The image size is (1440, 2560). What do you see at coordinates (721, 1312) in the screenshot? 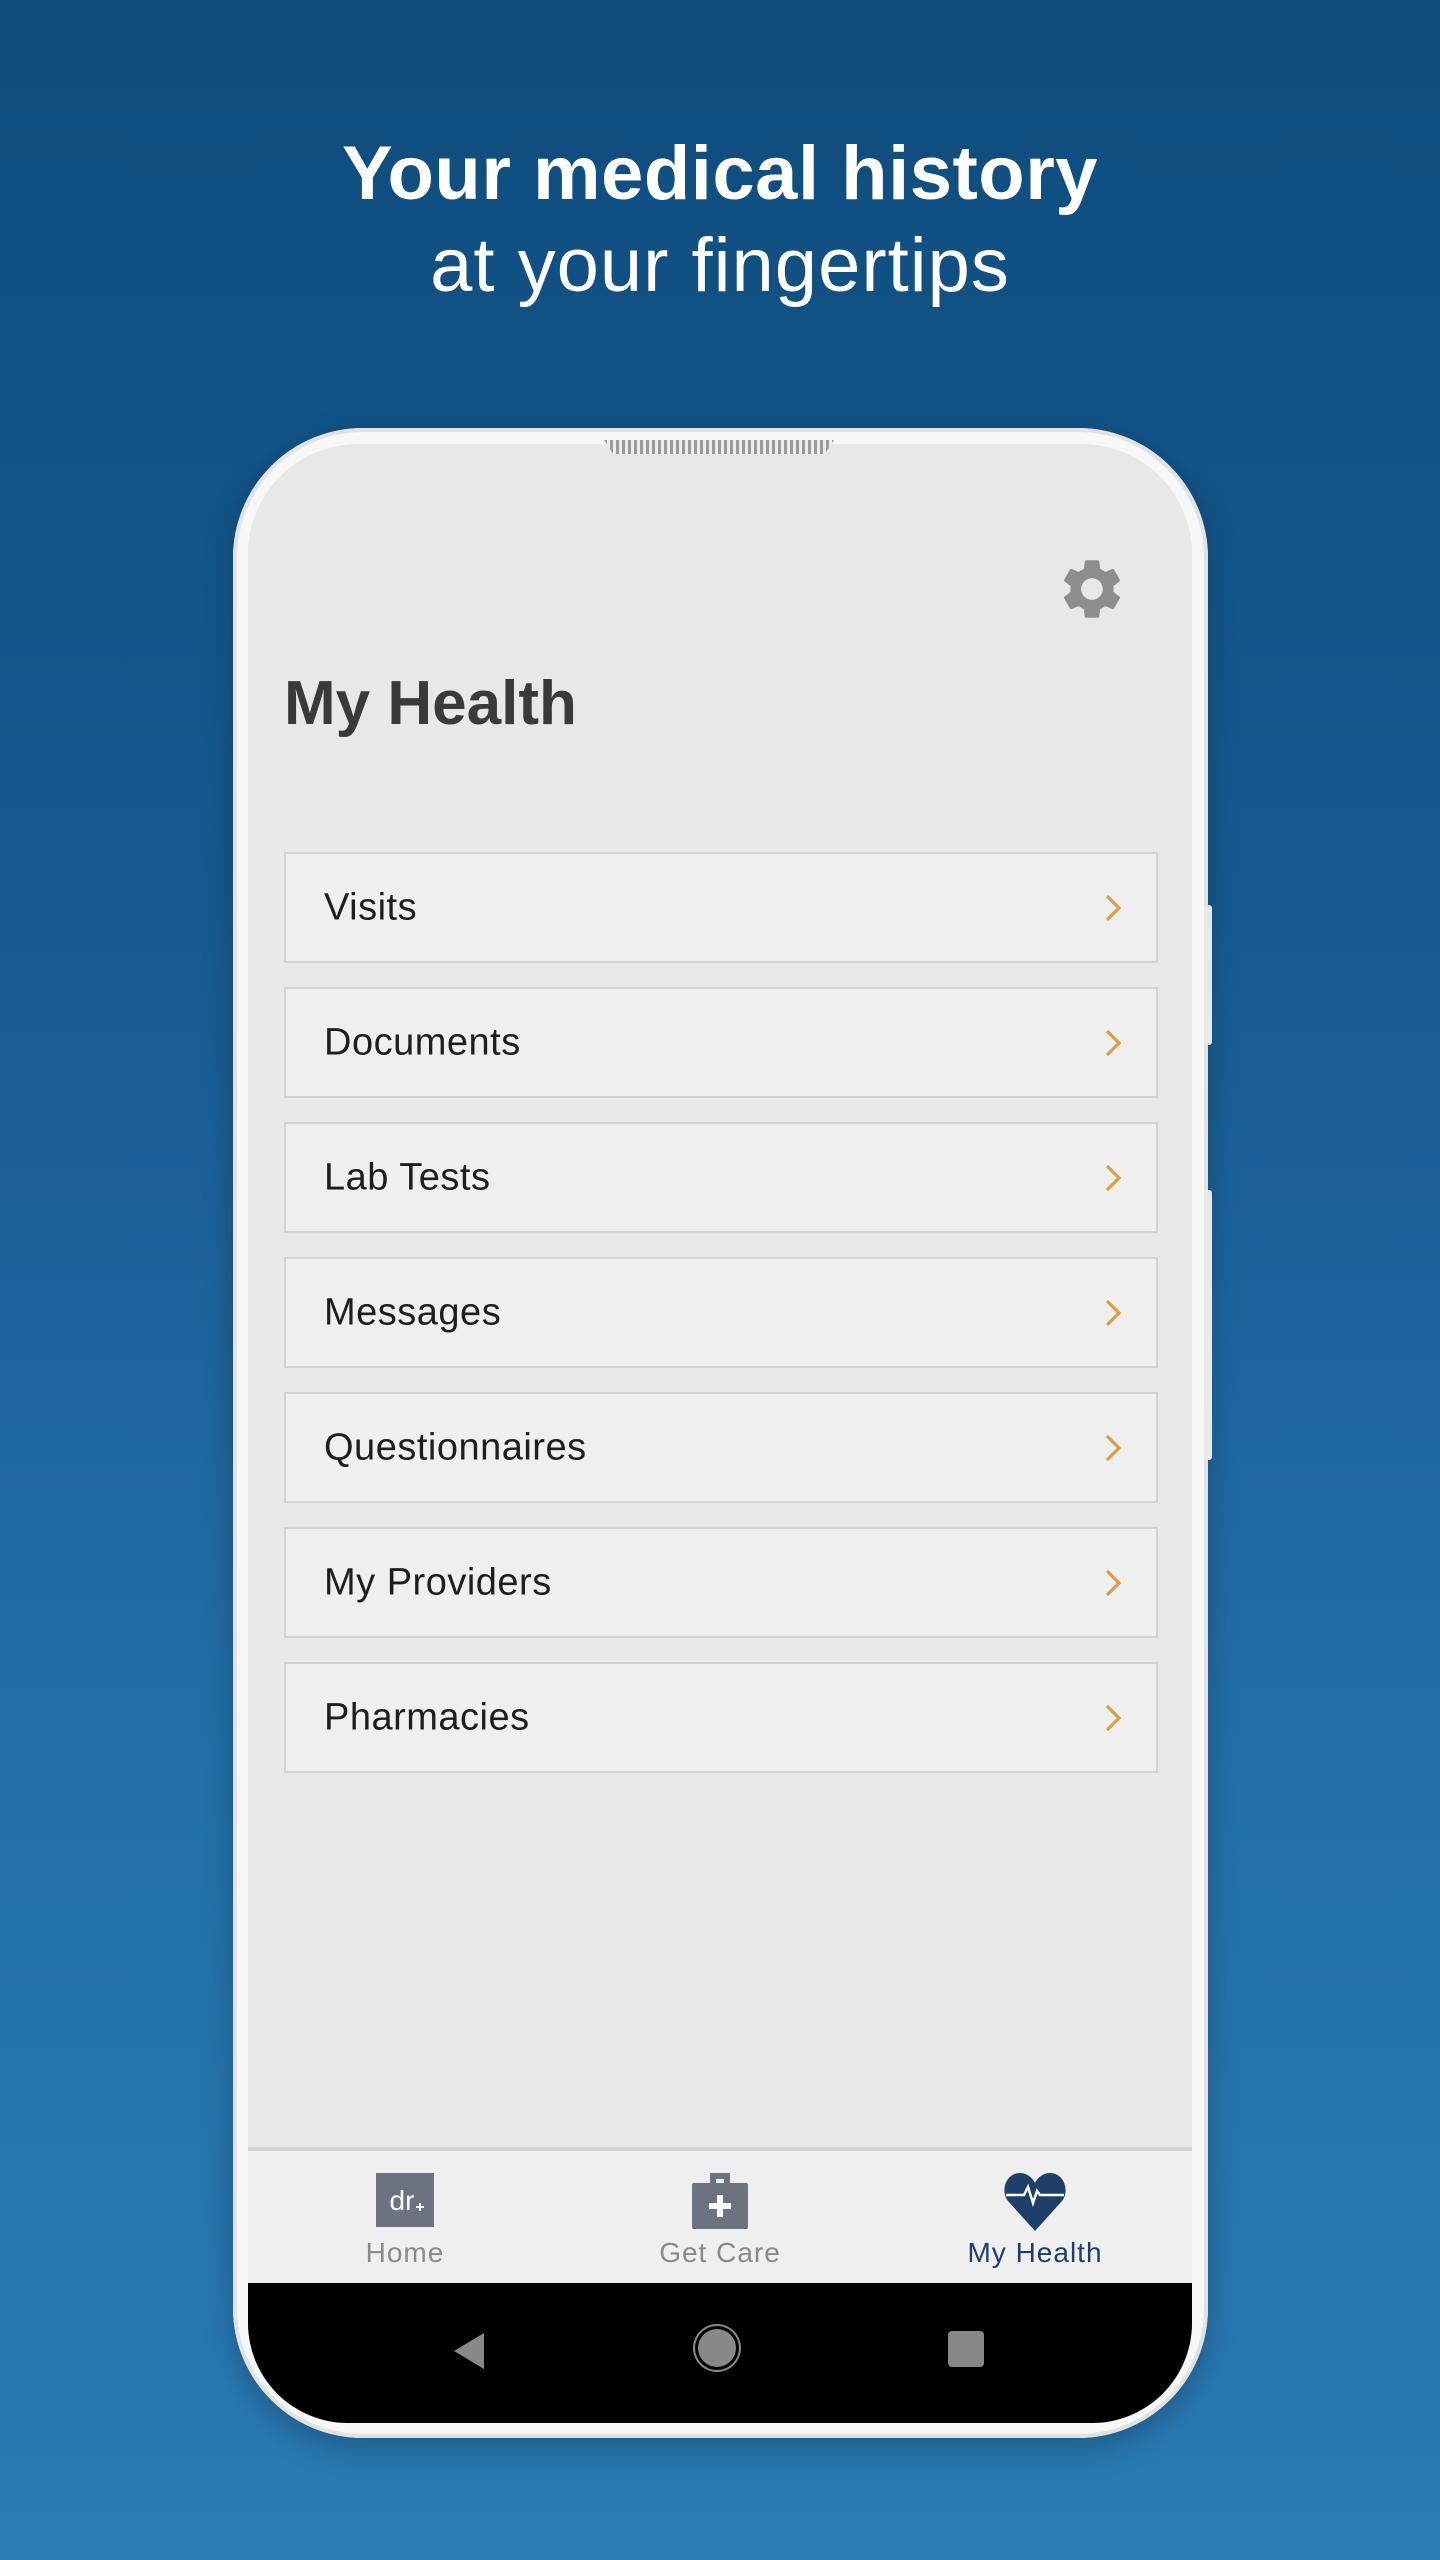
I see `menu-item-messages: Messages` at bounding box center [721, 1312].